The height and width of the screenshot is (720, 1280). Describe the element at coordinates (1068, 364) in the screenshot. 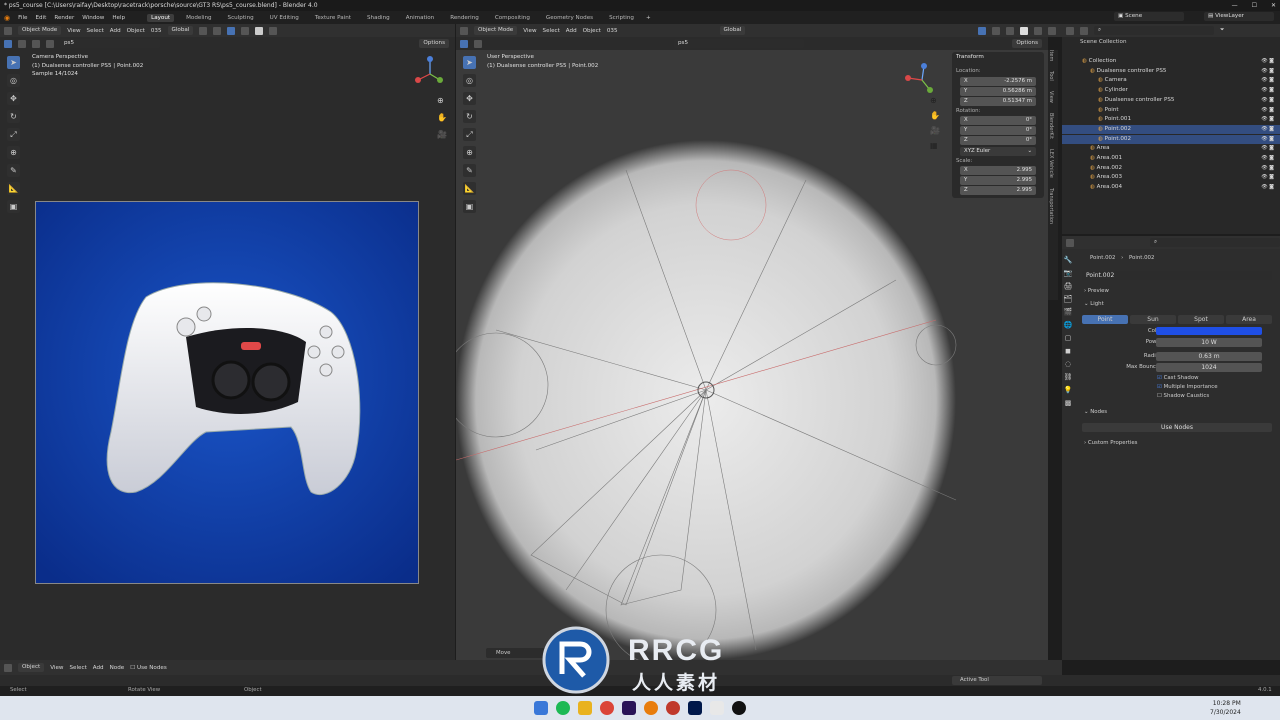

I see `physics-tab-icon: ◌` at that location.